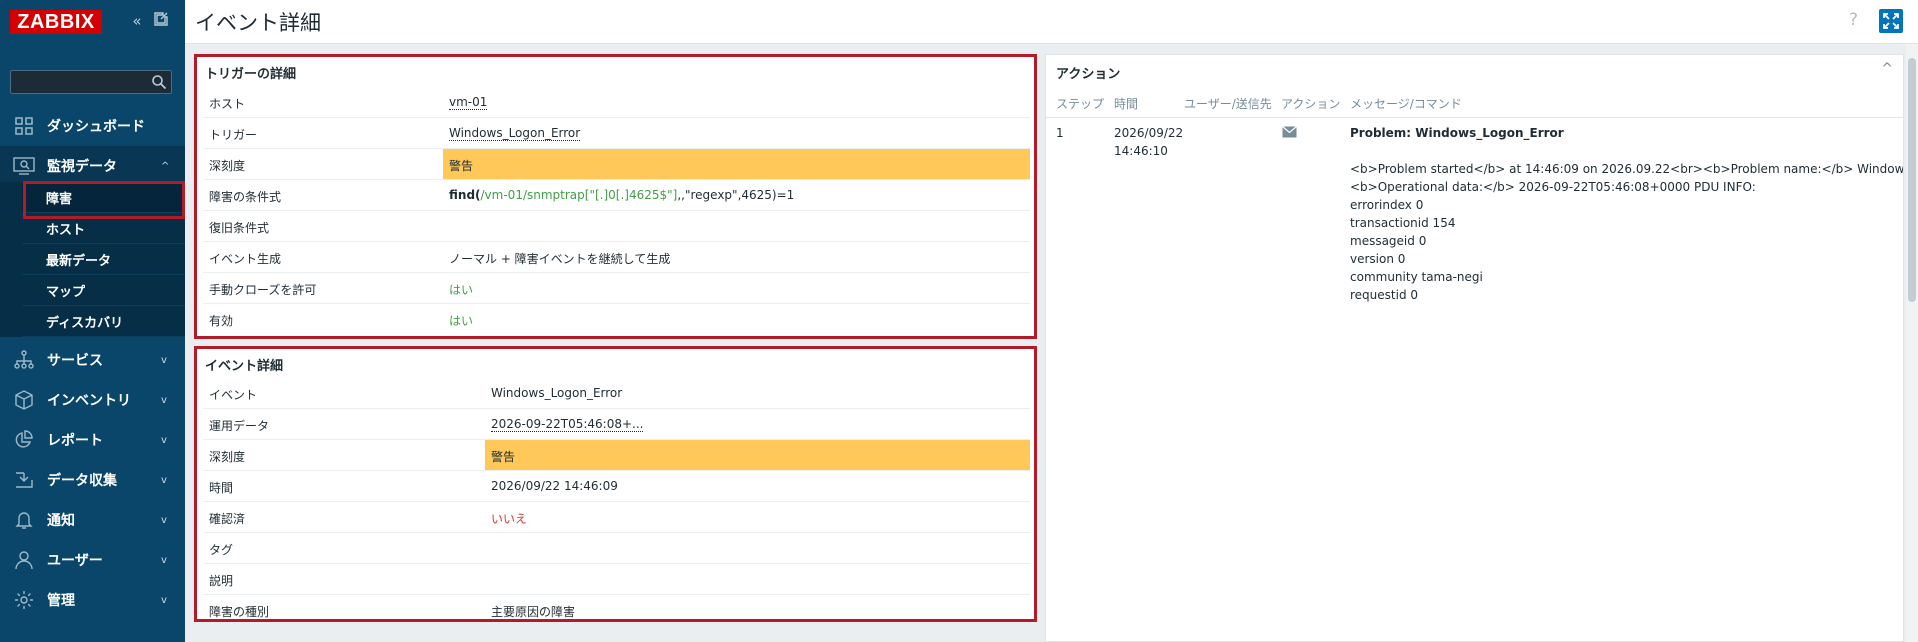  Describe the element at coordinates (227, 166) in the screenshot. I see `row-key: 深刻度` at that location.